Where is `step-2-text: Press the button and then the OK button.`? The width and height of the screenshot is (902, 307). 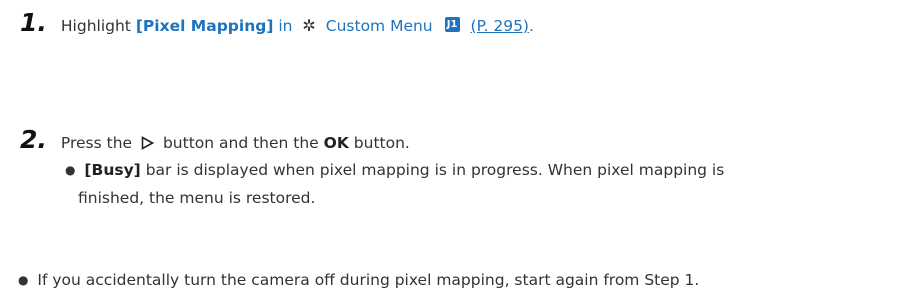 step-2-text: Press the button and then the OK button. is located at coordinates (235, 143).